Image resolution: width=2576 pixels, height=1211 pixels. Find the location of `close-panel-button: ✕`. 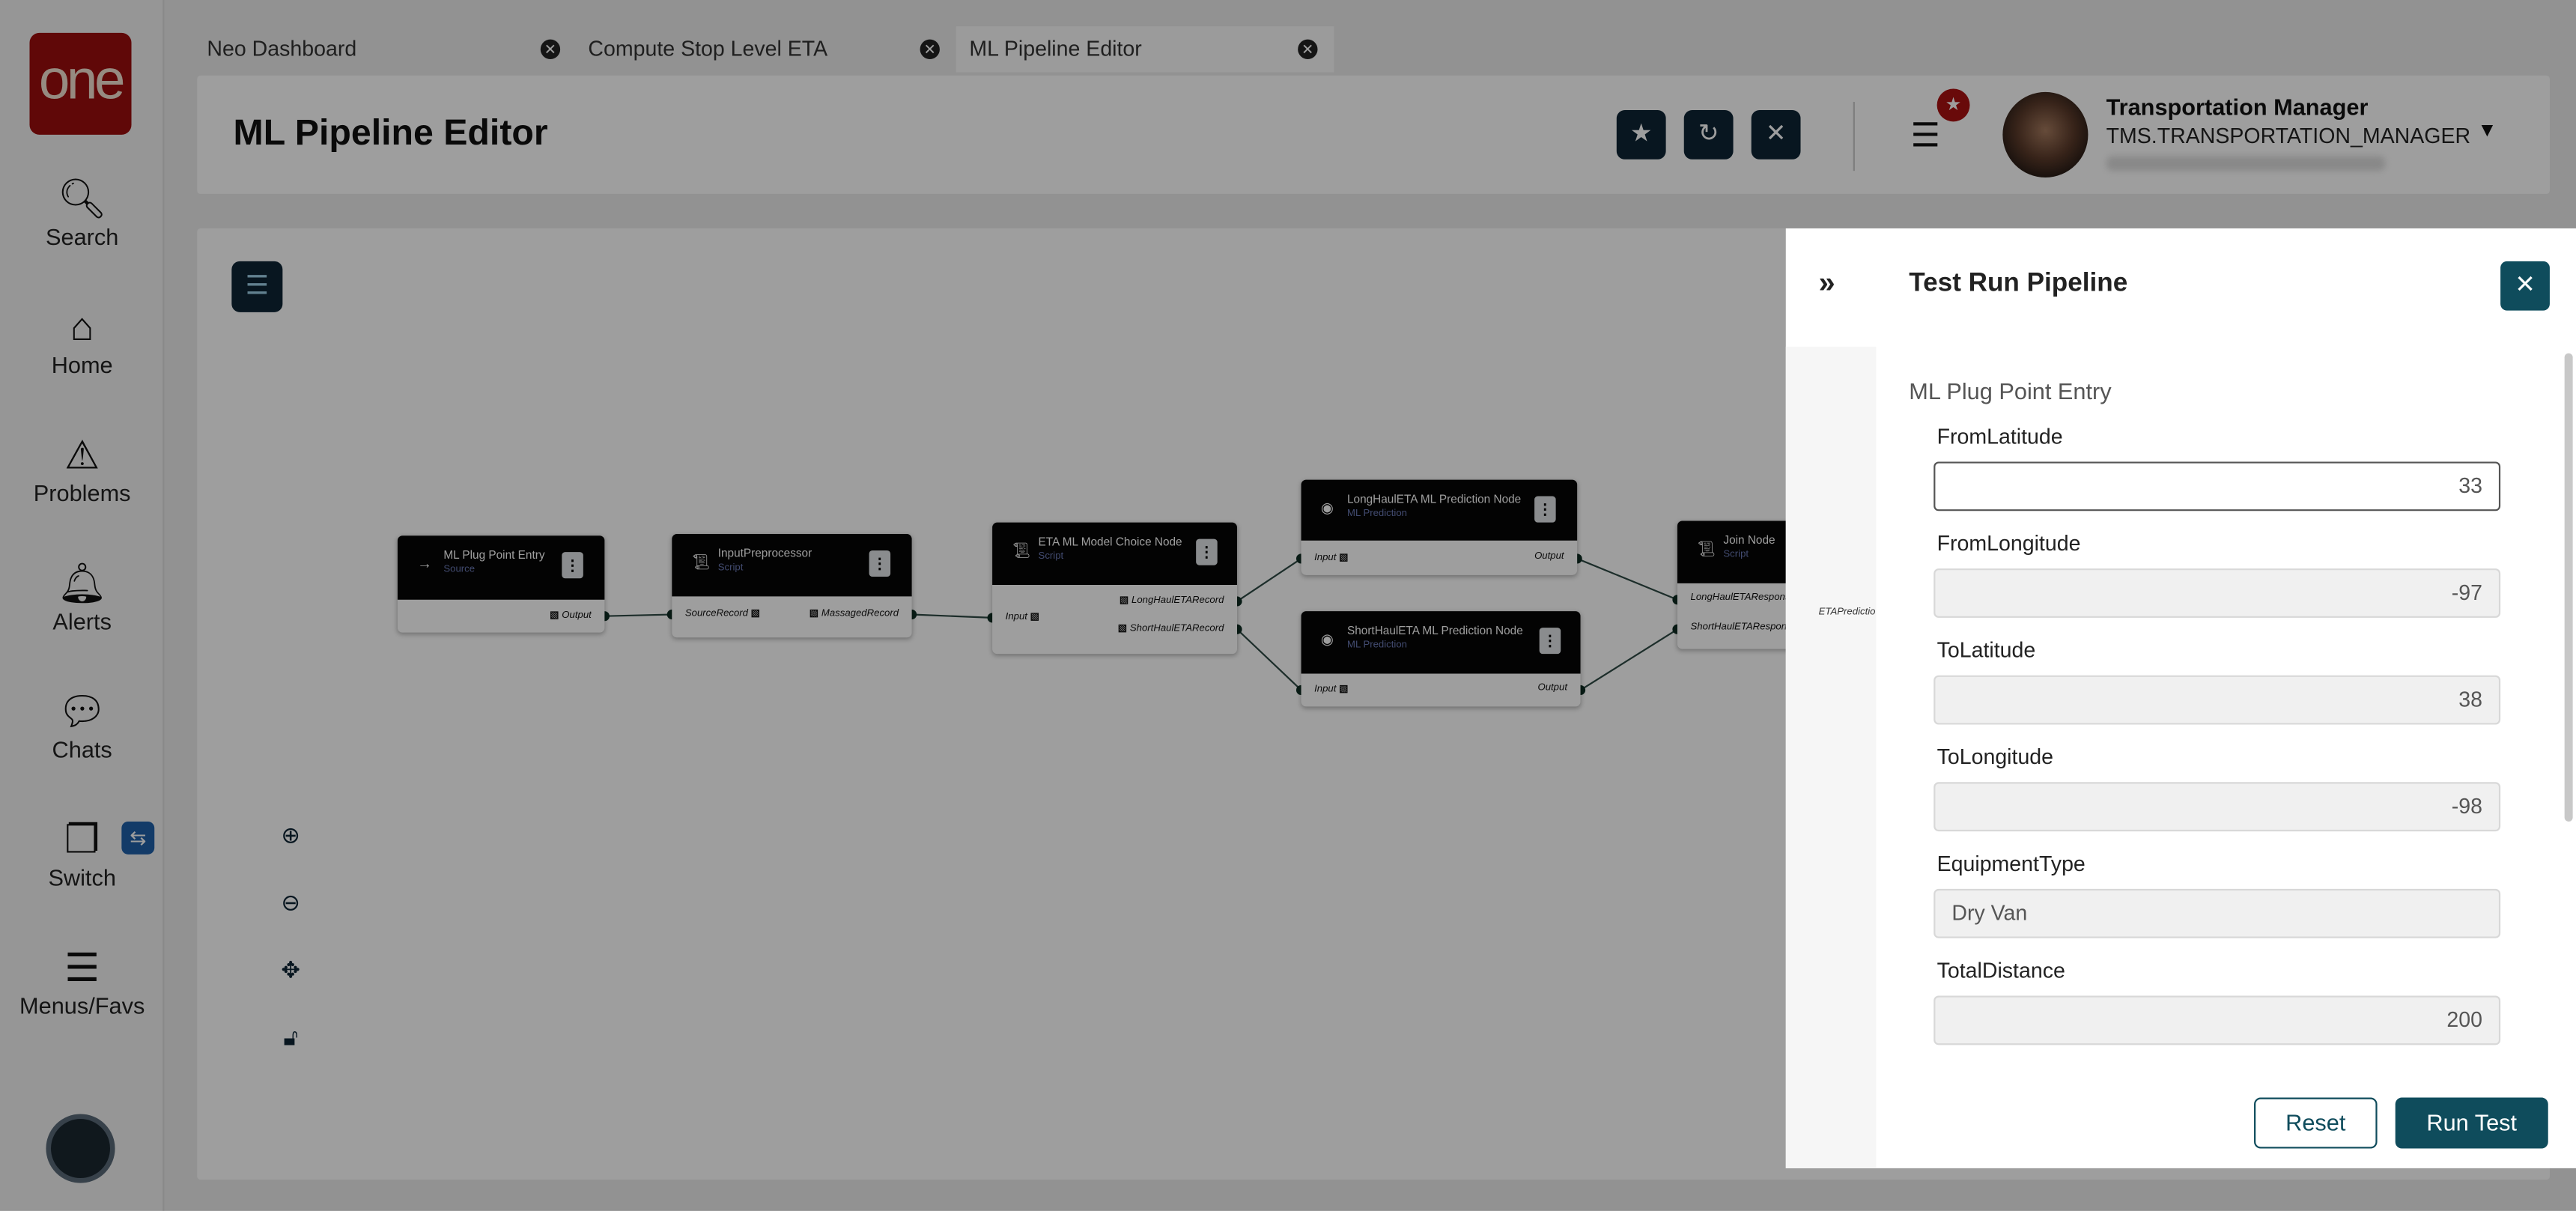

close-panel-button: ✕ is located at coordinates (2525, 286).